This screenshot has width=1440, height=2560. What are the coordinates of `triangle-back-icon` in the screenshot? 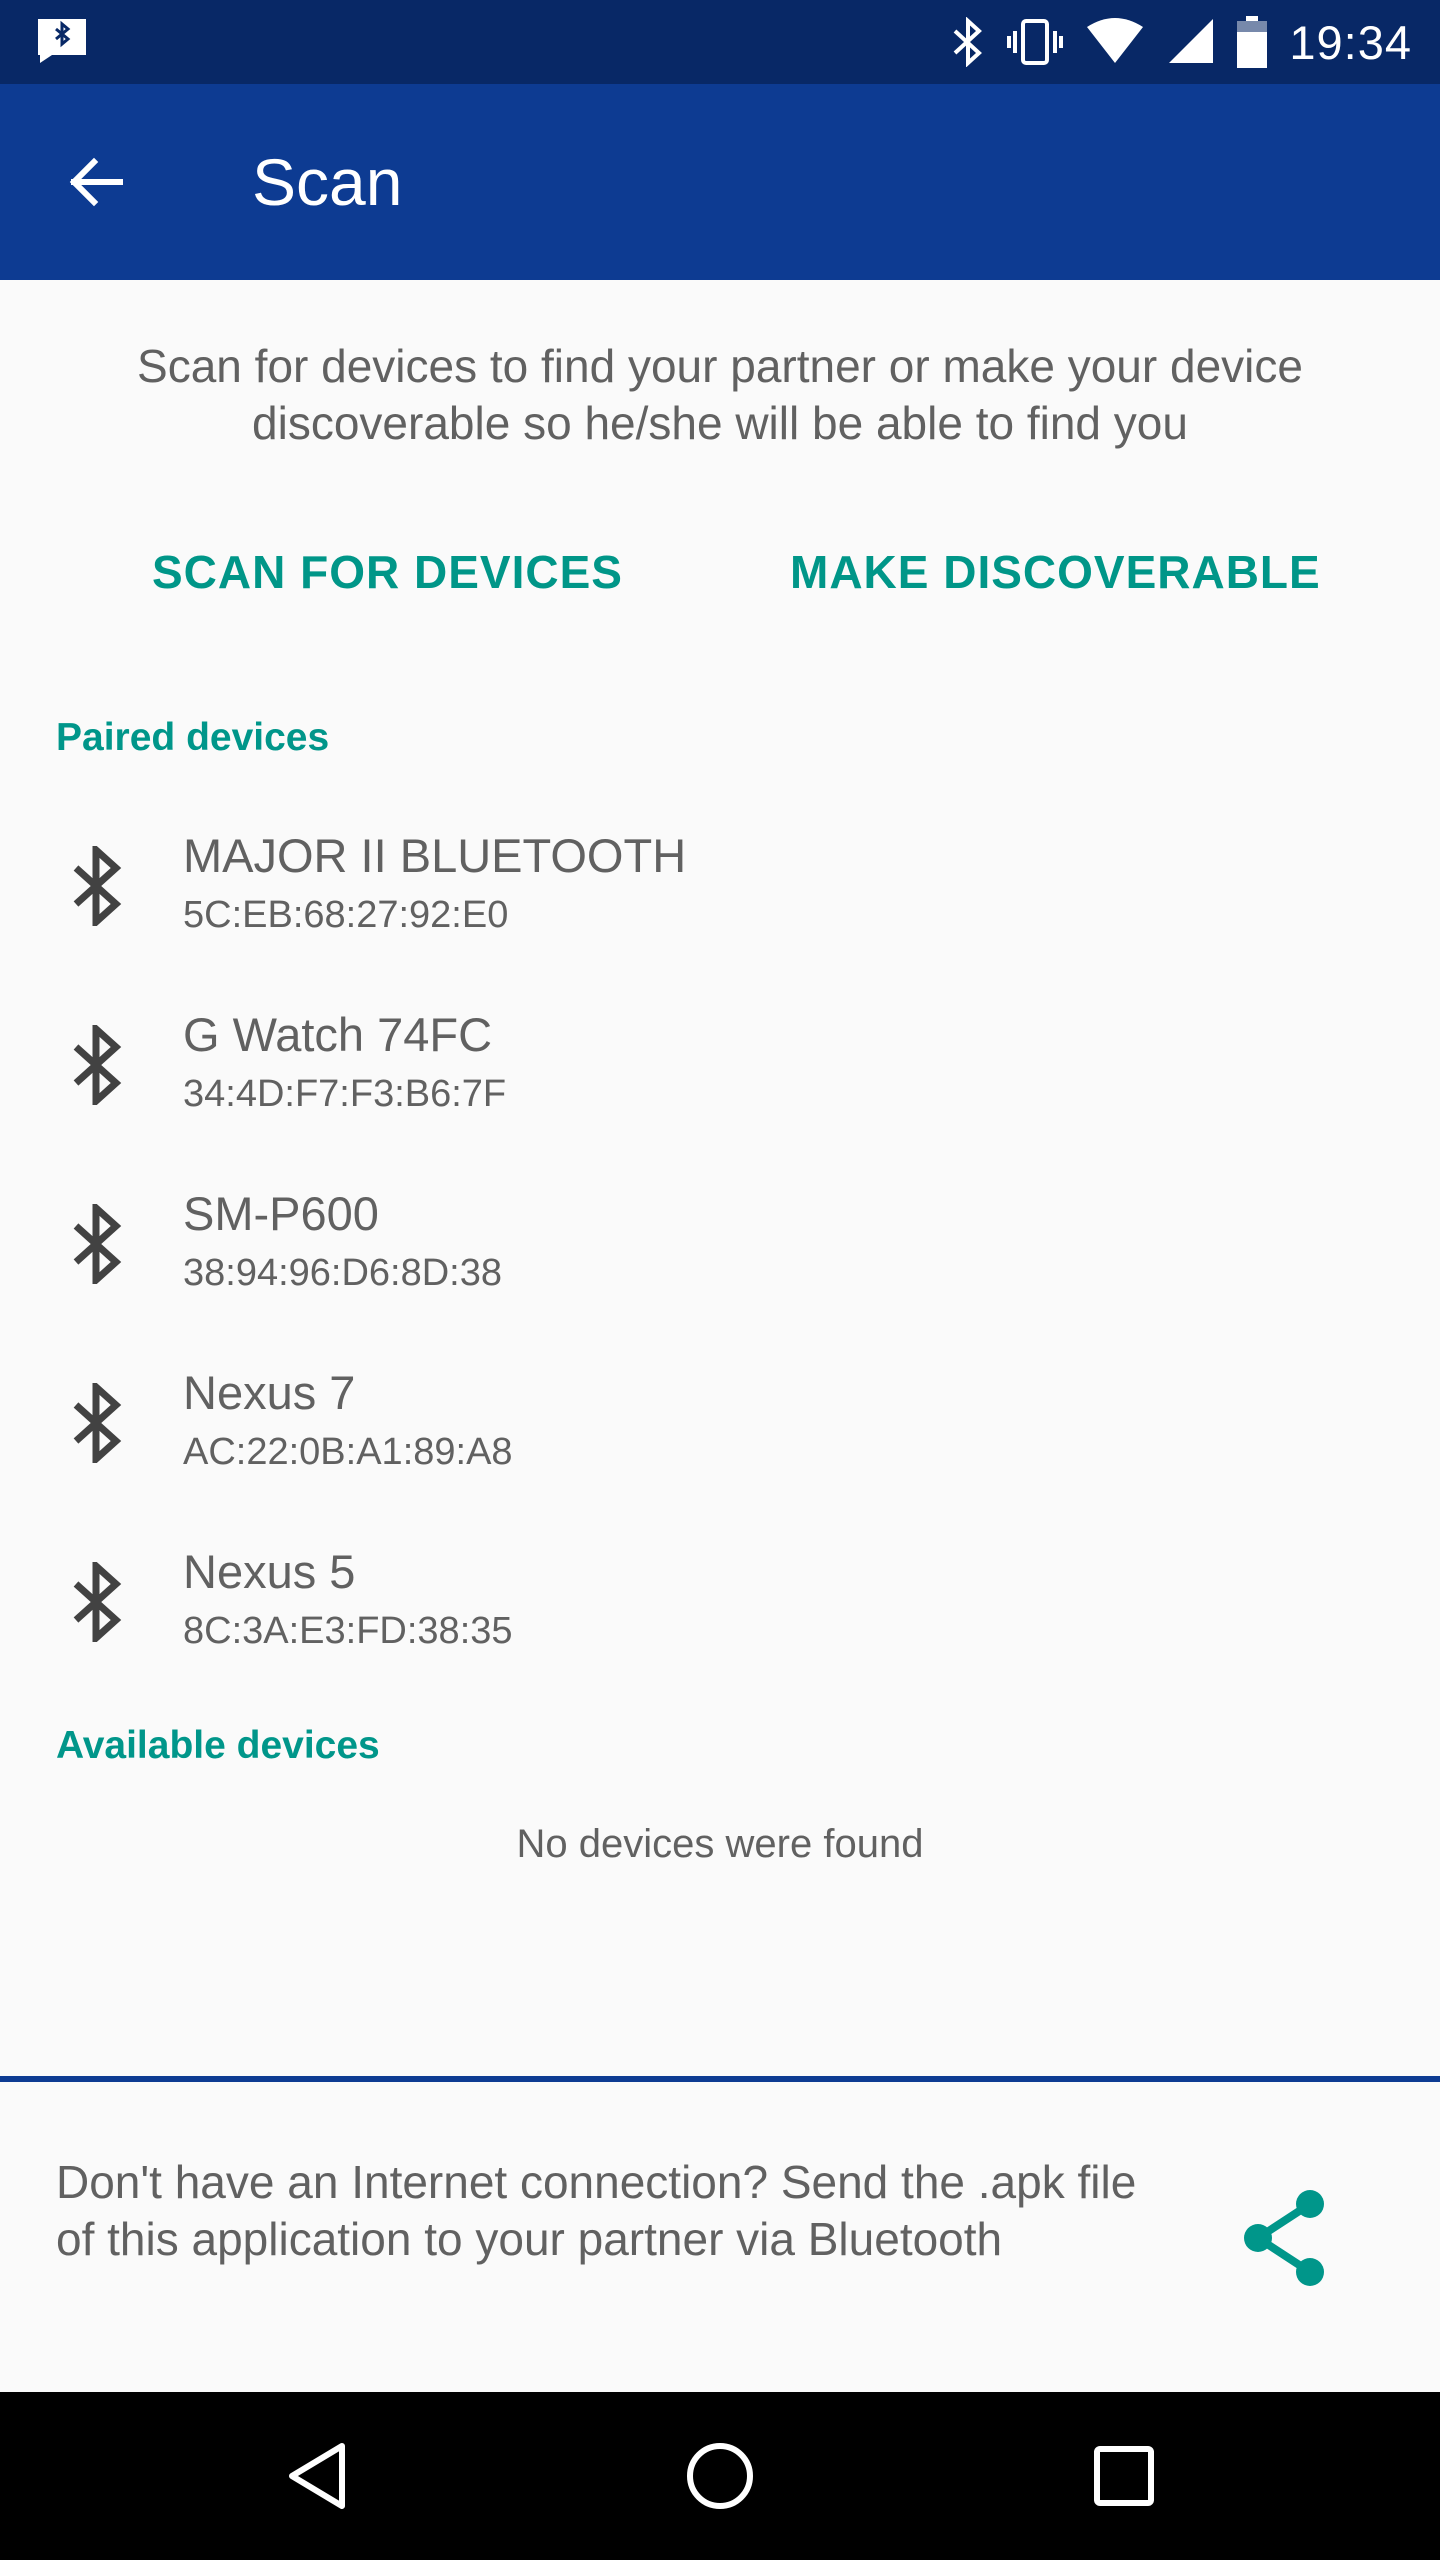 It's located at (317, 2476).